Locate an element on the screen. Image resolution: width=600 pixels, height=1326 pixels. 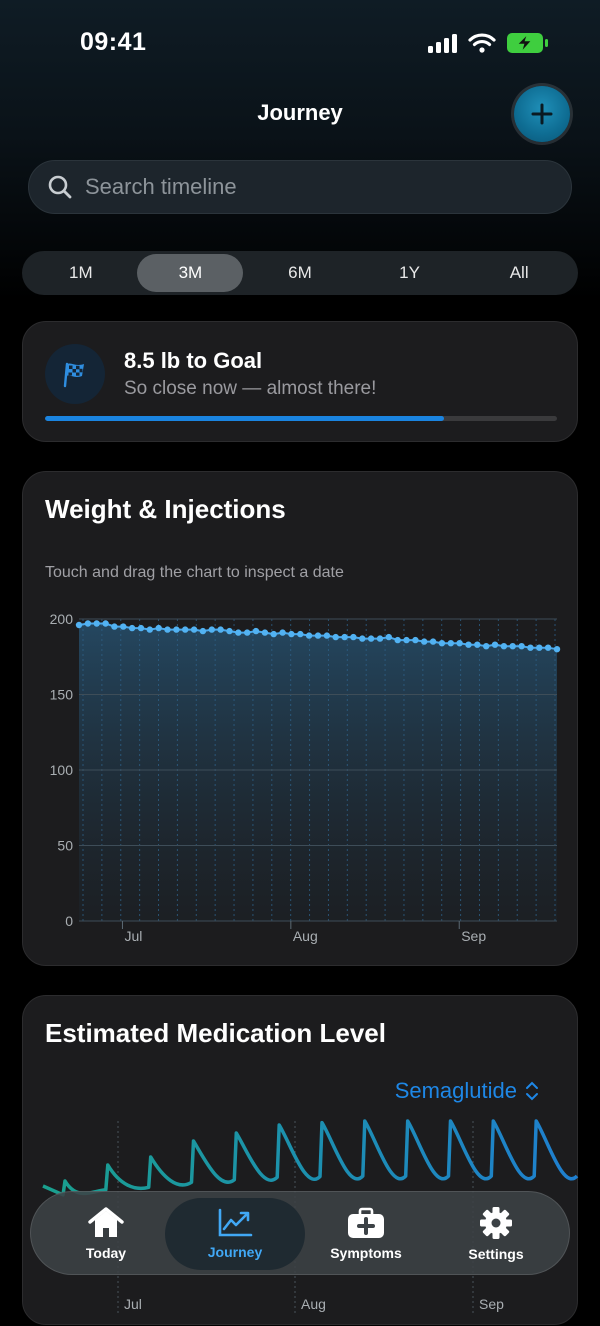
search-icon is located at coordinates (60, 187).